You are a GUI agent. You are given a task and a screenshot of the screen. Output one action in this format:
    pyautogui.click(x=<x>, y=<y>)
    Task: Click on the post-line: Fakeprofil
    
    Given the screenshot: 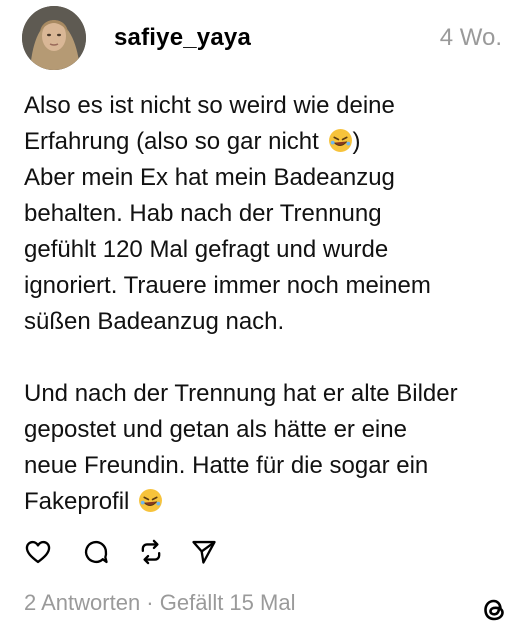 What is the action you would take?
    pyautogui.click(x=80, y=501)
    